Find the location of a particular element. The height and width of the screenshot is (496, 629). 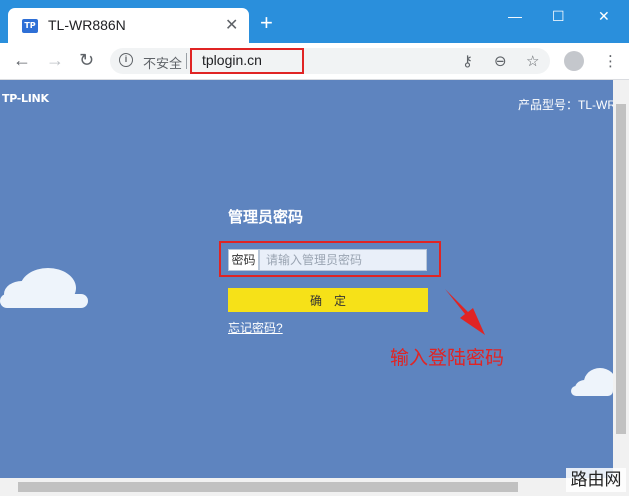

tp-link-logo: TP-LINK is located at coordinates (25, 98).